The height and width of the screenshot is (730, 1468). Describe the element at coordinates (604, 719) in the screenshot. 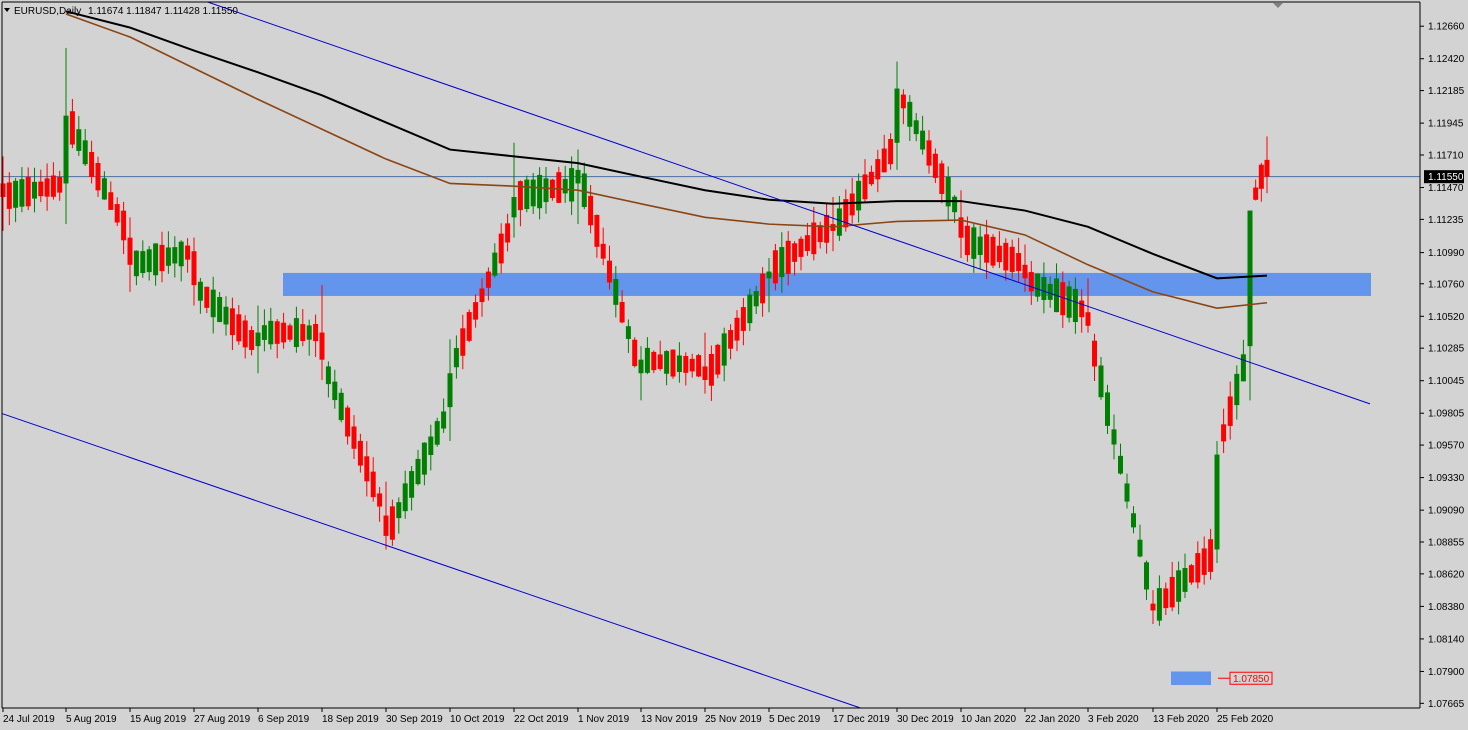

I see `x-tick-label: 1 Nov 2019` at that location.